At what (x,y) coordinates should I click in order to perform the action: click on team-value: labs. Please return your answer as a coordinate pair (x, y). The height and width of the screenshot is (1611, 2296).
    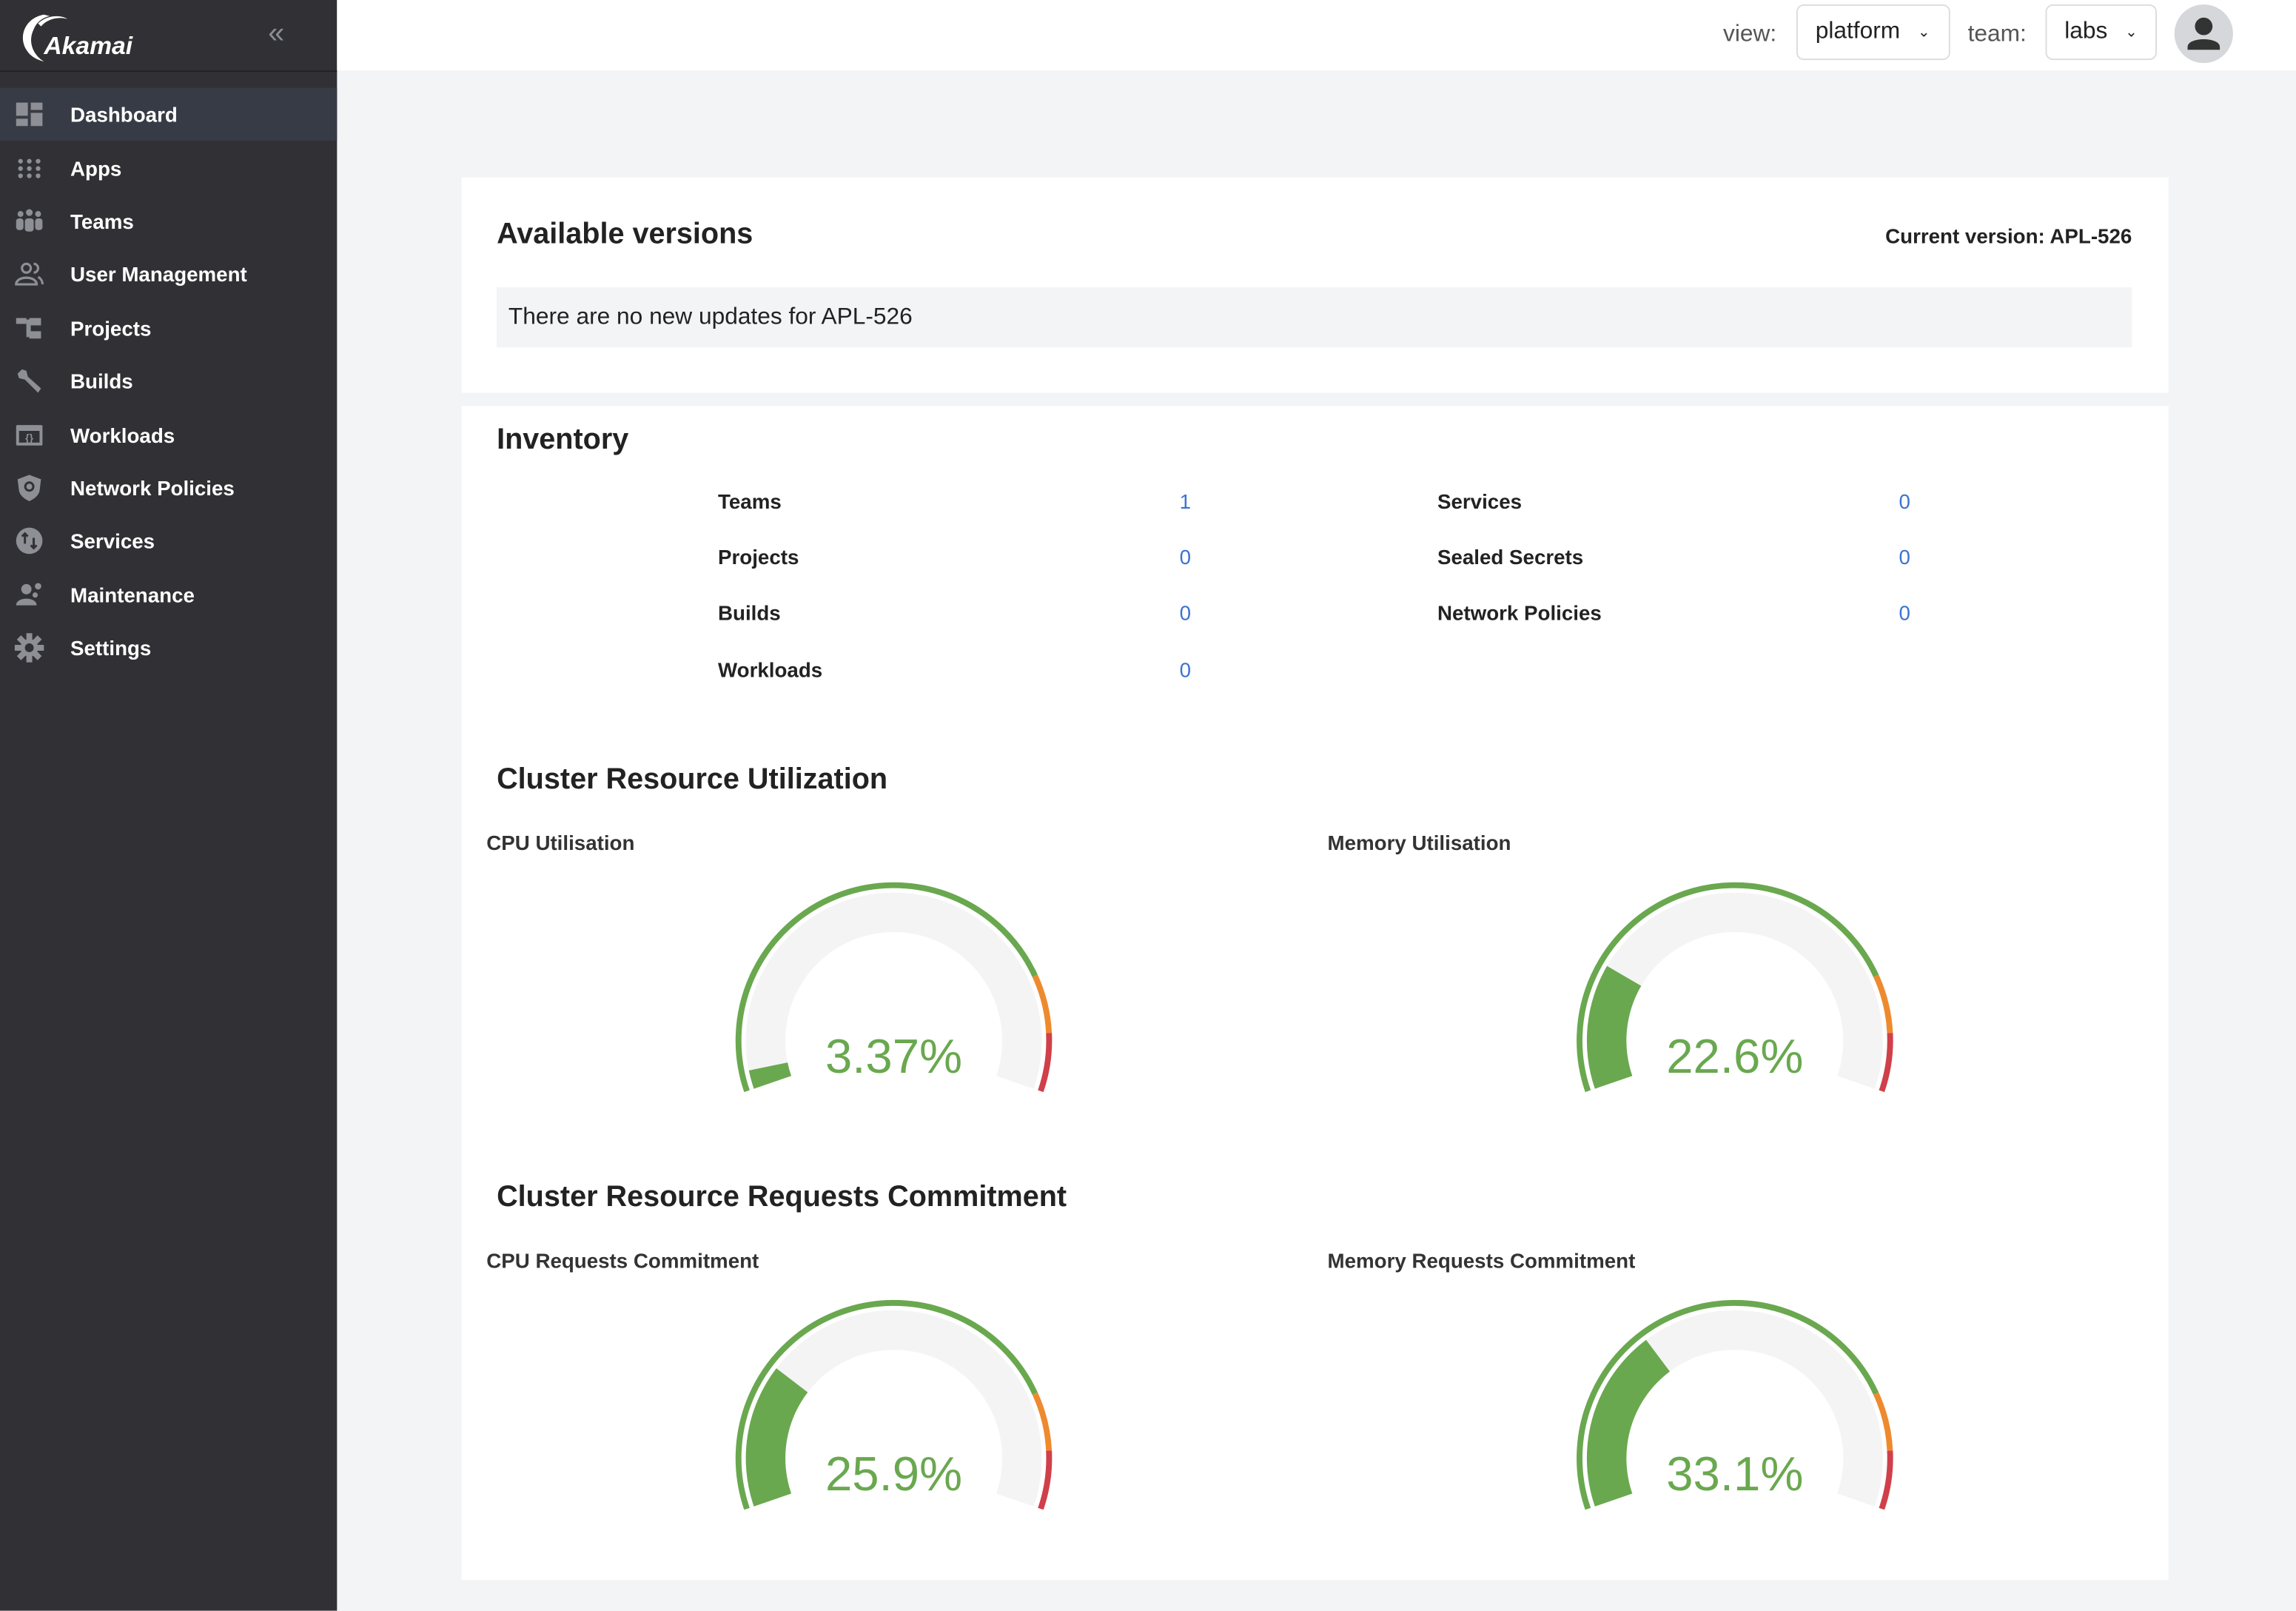
    Looking at the image, I should click on (2086, 31).